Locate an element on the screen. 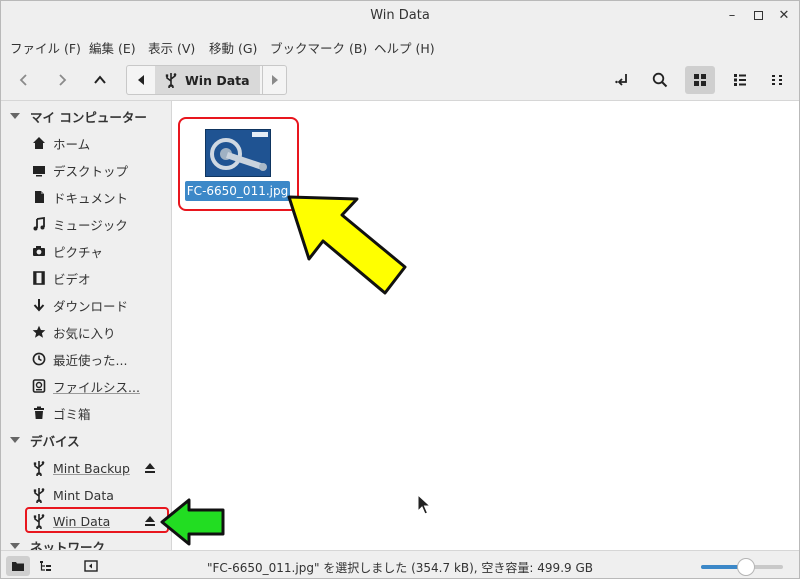 The width and height of the screenshot is (800, 579). eject-icon is located at coordinates (150, 468).